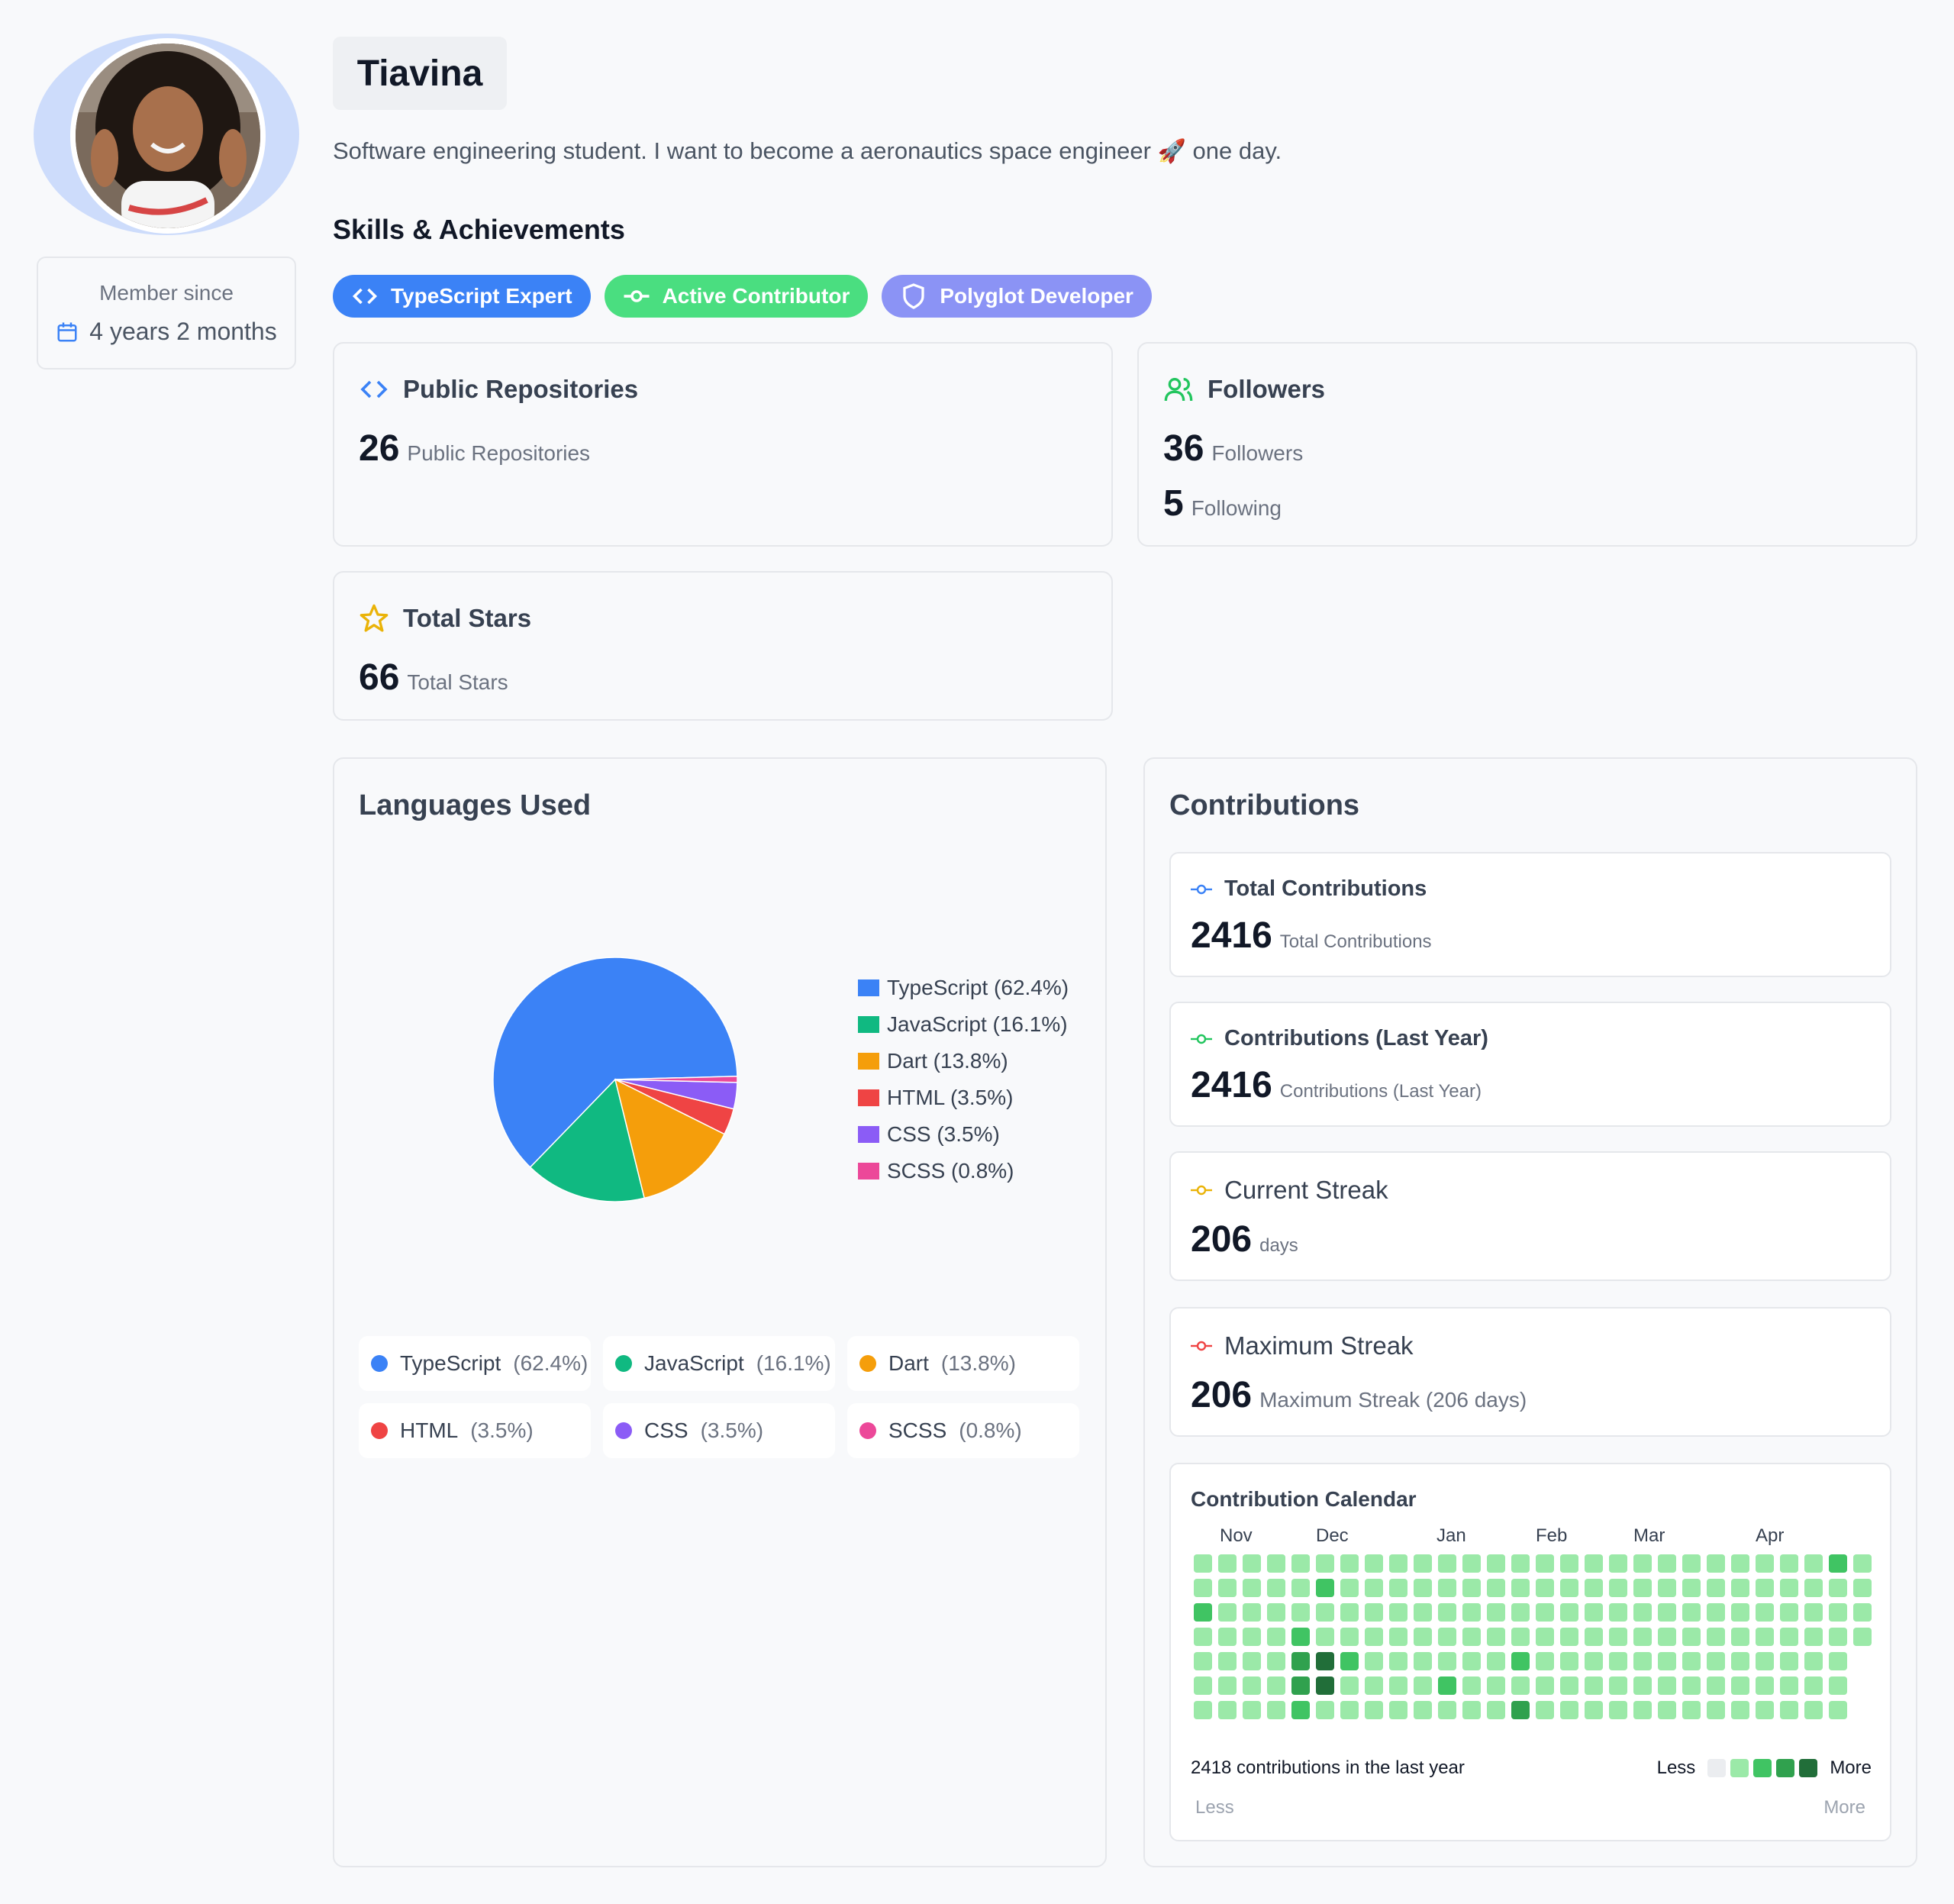  What do you see at coordinates (963, 1430) in the screenshot?
I see `language-chip-scss: SCSS (0.8%)` at bounding box center [963, 1430].